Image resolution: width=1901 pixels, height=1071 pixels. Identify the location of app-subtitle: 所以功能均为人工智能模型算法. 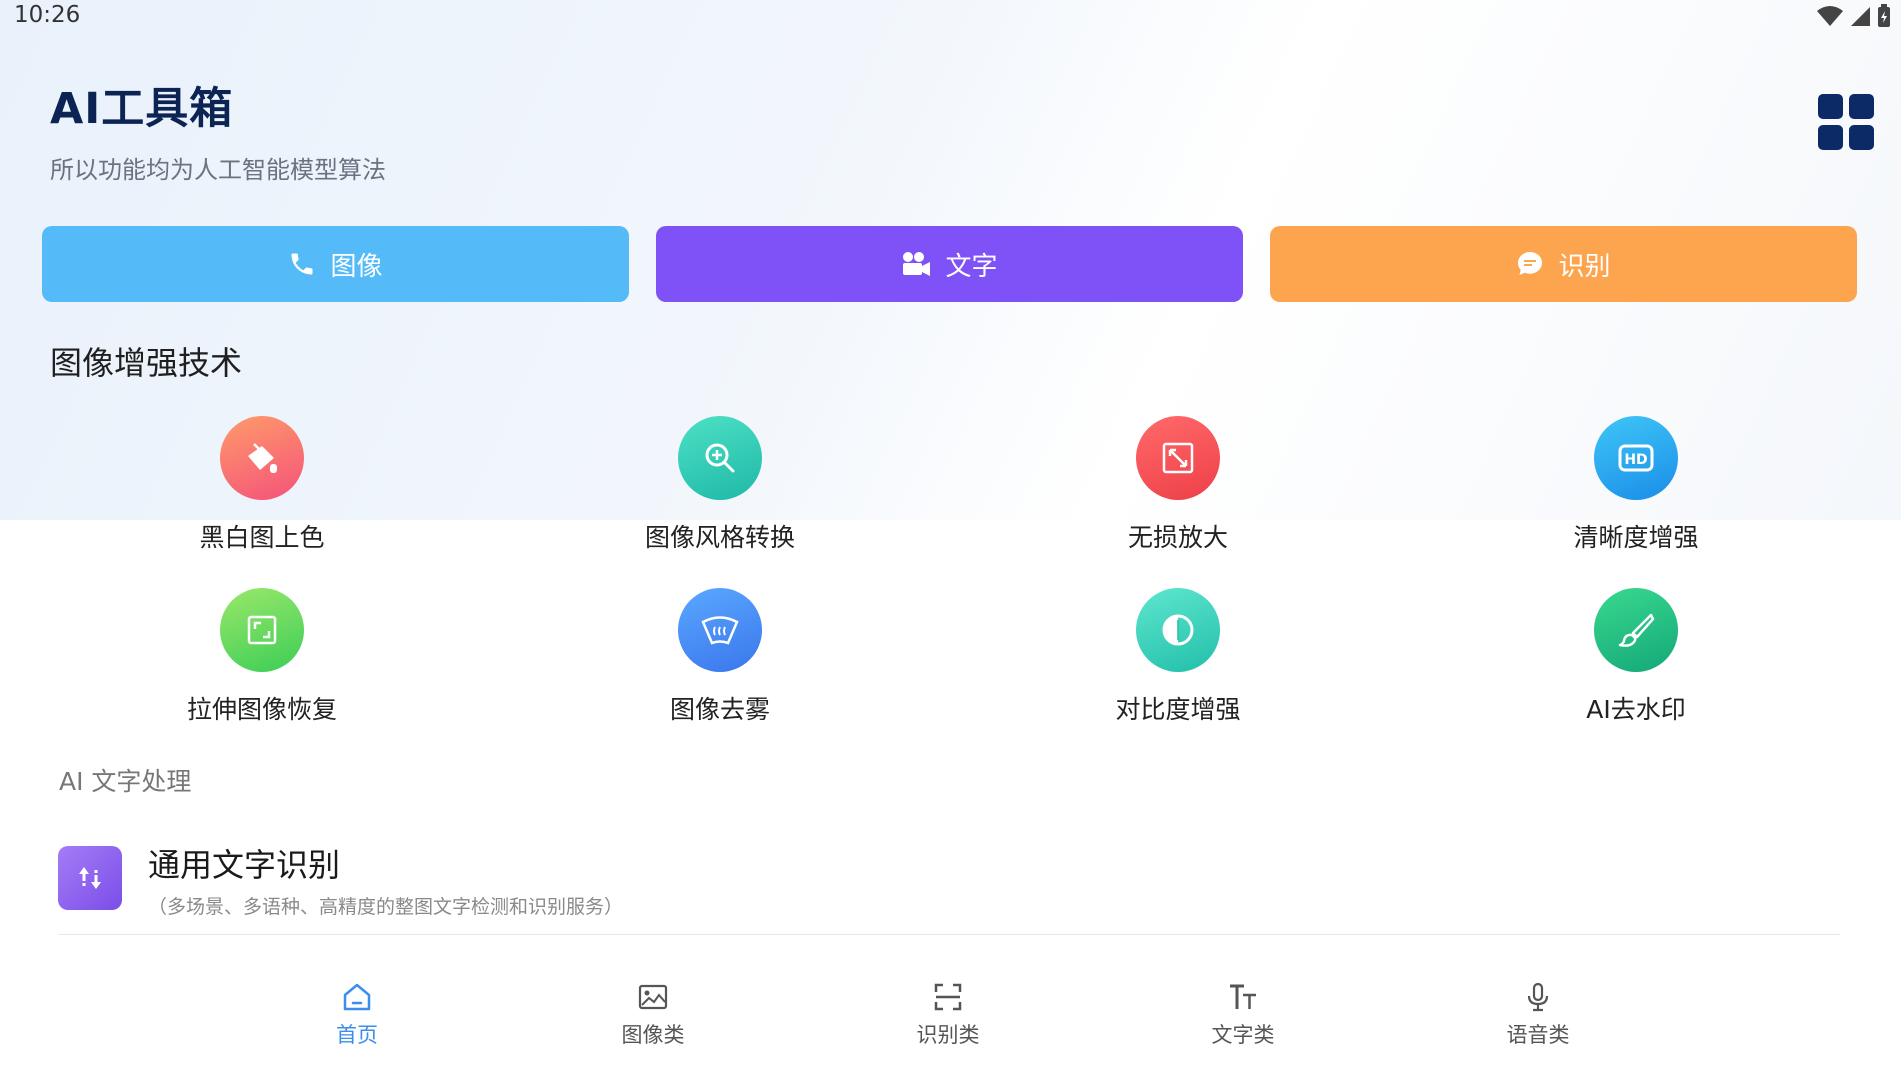
(218, 170).